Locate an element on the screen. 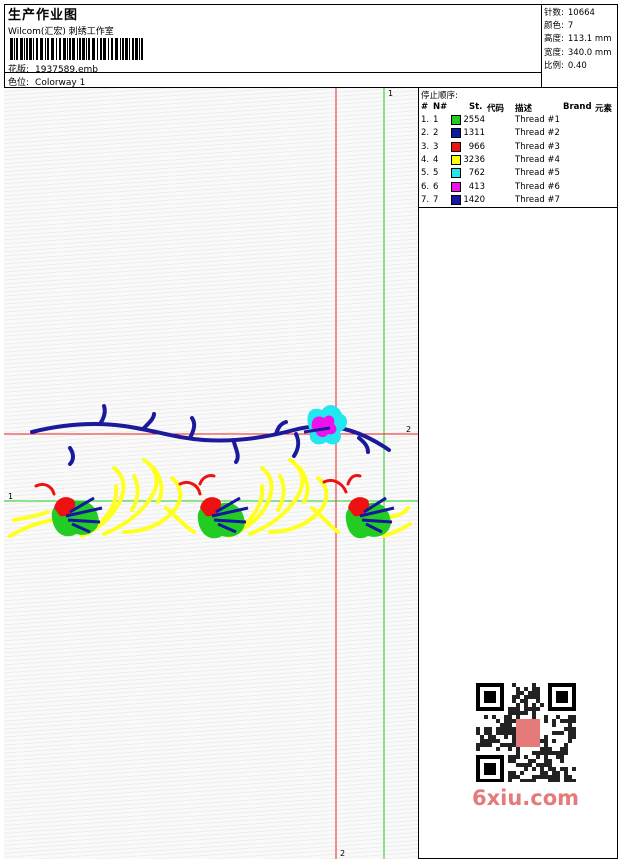 The width and height of the screenshot is (620, 861). col-description: 描述 is located at coordinates (524, 109).